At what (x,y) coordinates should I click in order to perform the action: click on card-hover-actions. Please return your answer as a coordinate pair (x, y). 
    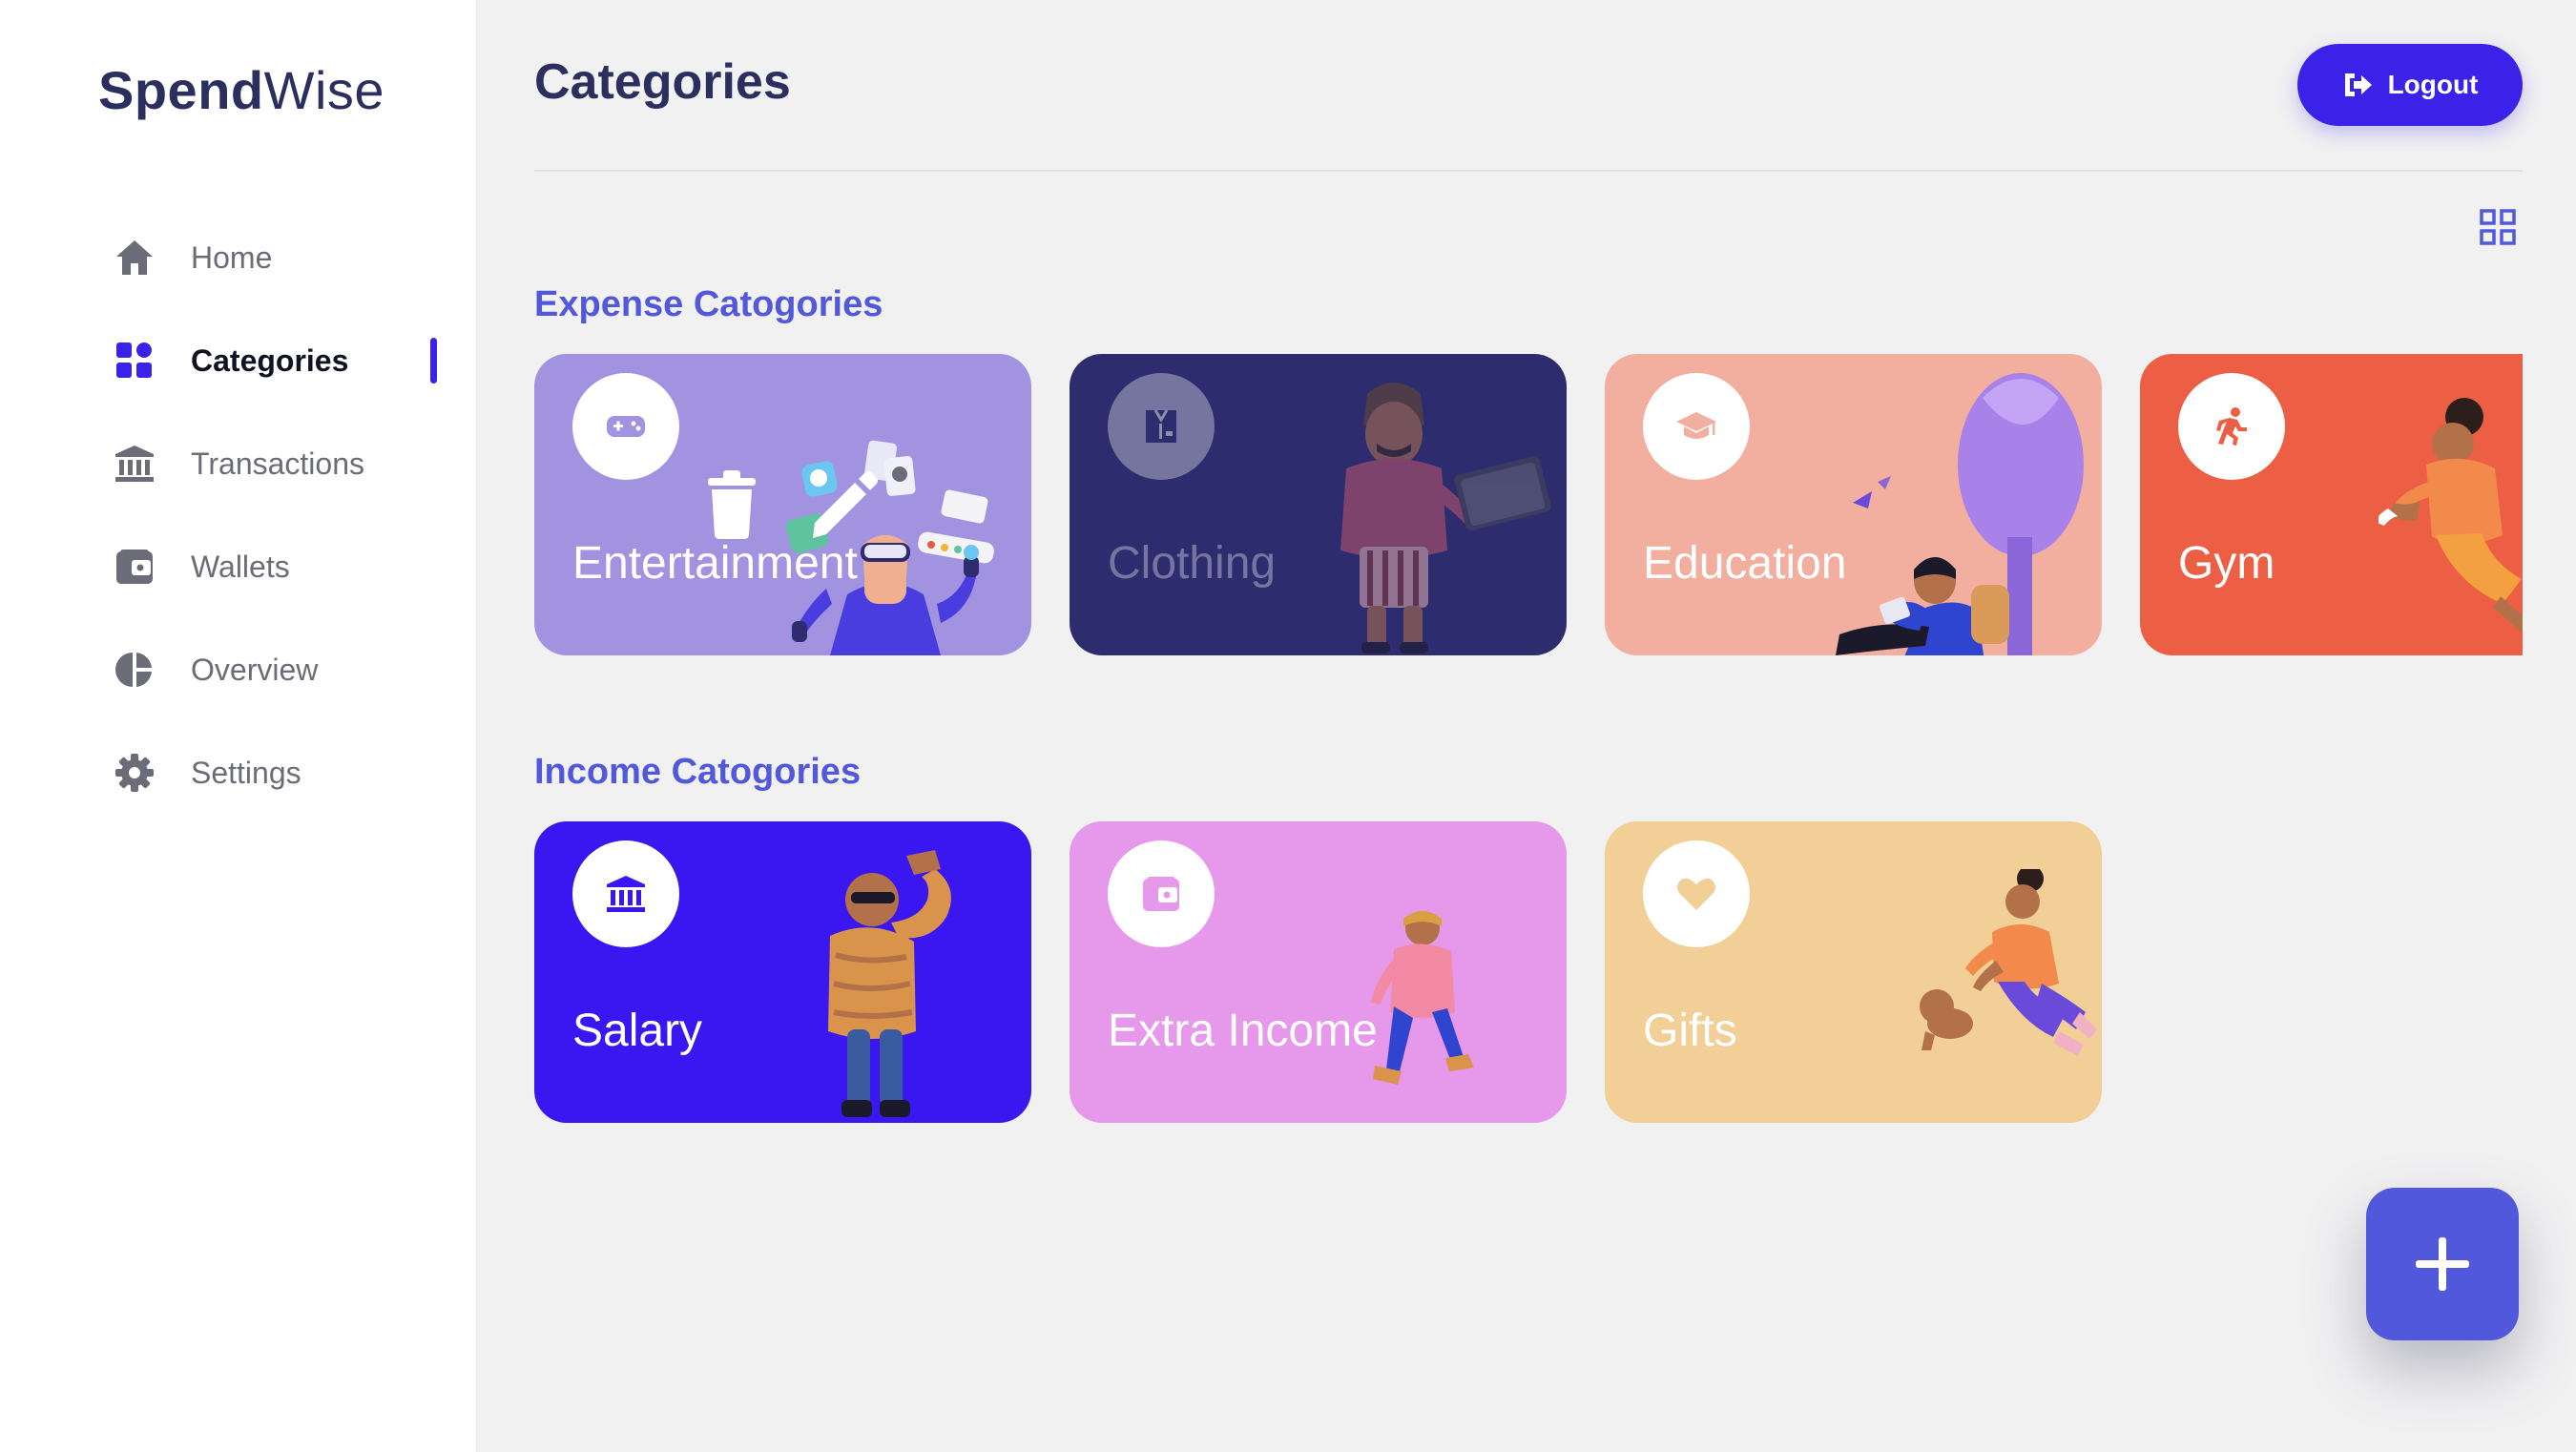
    Looking at the image, I should click on (793, 507).